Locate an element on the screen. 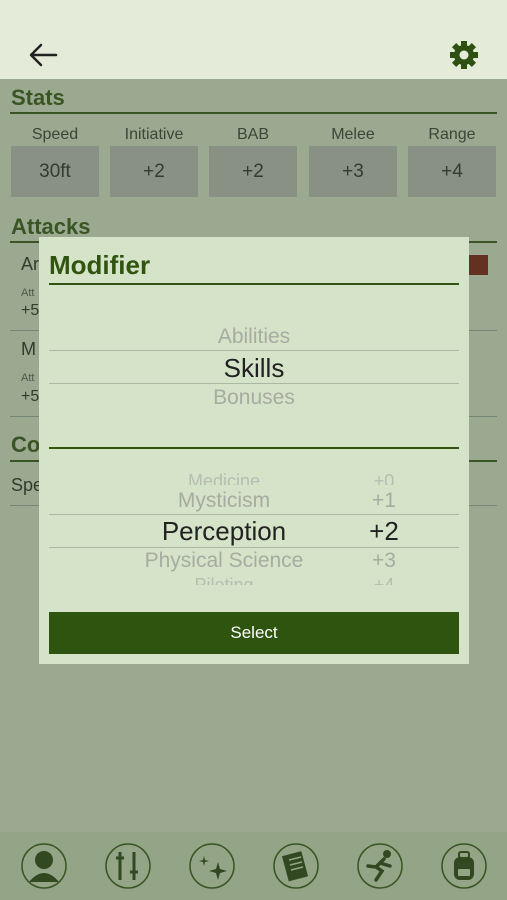 Image resolution: width=507 pixels, height=900 pixels. dialog-title: Modifier is located at coordinates (100, 265).